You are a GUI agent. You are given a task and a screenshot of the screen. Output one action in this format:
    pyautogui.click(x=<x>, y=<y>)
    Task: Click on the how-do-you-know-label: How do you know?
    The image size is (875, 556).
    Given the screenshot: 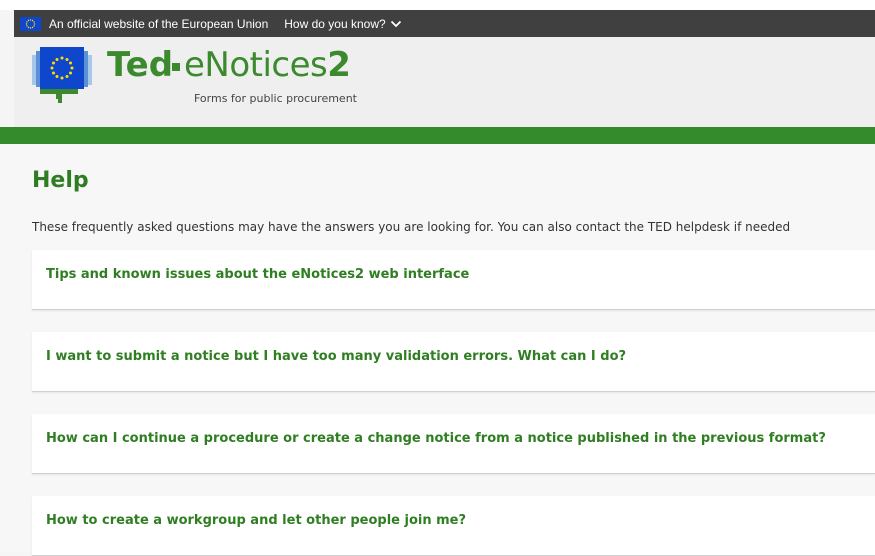 What is the action you would take?
    pyautogui.click(x=335, y=23)
    